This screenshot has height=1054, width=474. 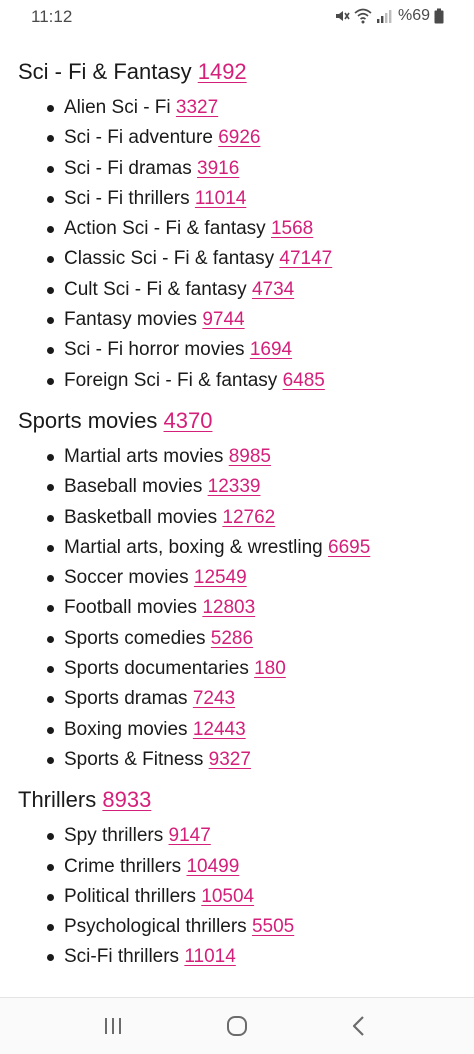 I want to click on navigation-bar, so click(x=237, y=1025).